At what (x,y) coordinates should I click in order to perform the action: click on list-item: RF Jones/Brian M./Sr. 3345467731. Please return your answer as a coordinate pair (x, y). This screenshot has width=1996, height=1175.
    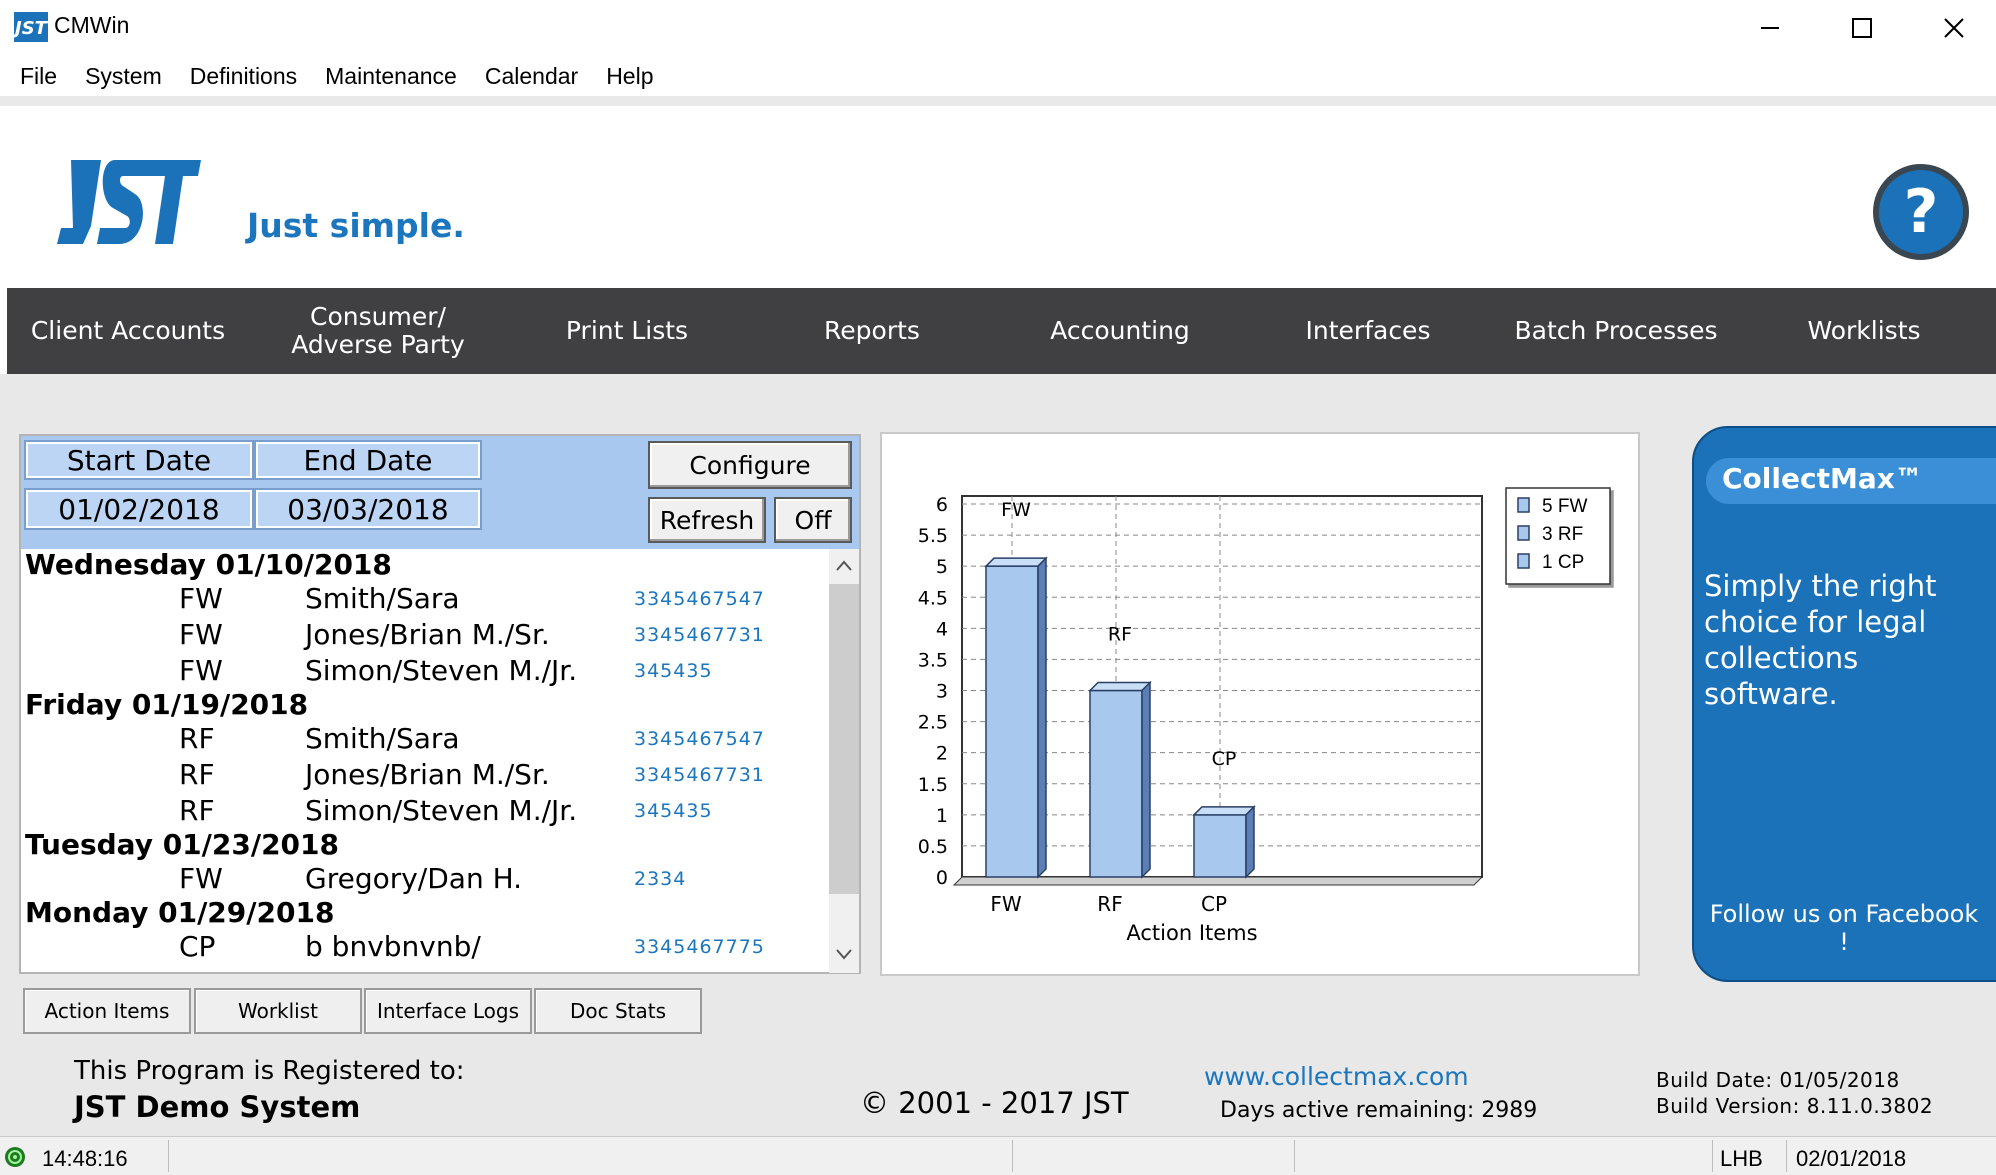
    Looking at the image, I should click on (425, 775).